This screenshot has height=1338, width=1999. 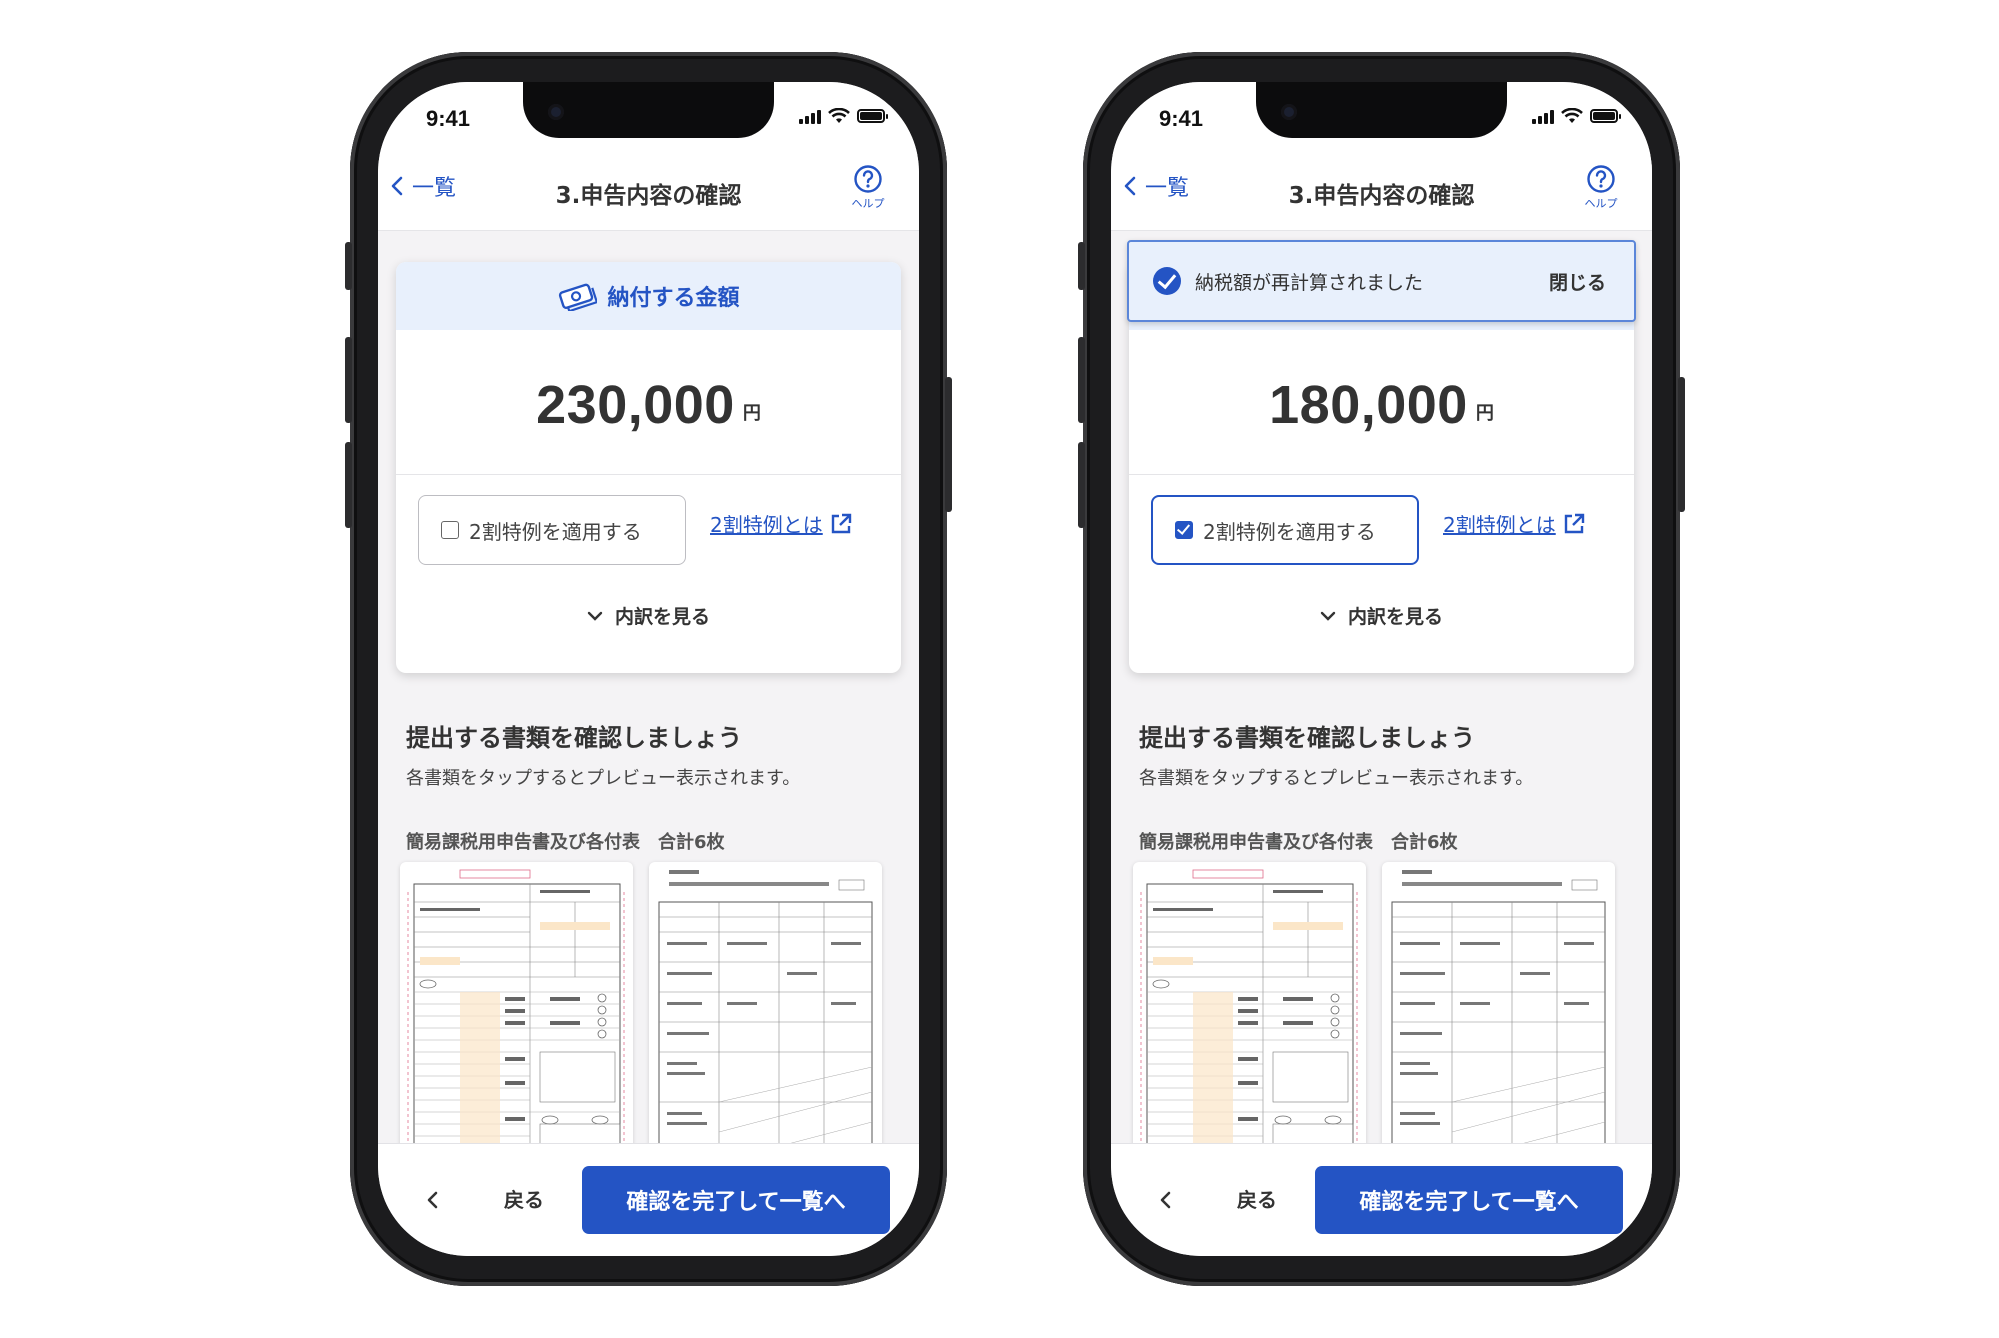 I want to click on amount-display: 180,000 円, so click(x=1381, y=402).